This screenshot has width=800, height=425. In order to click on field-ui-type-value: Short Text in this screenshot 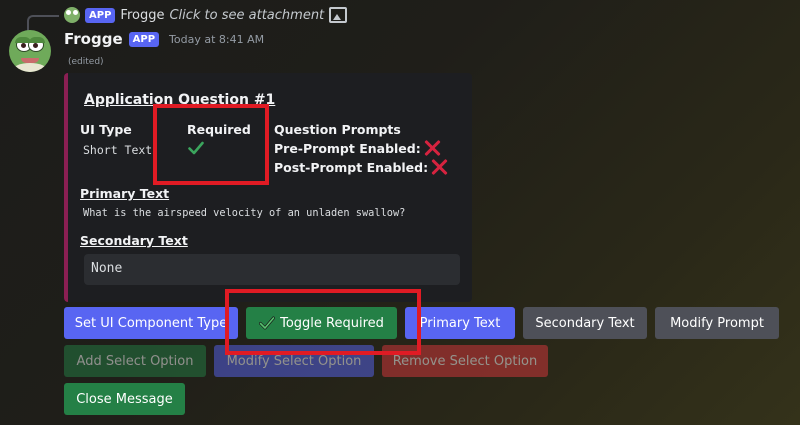, I will do `click(118, 150)`.